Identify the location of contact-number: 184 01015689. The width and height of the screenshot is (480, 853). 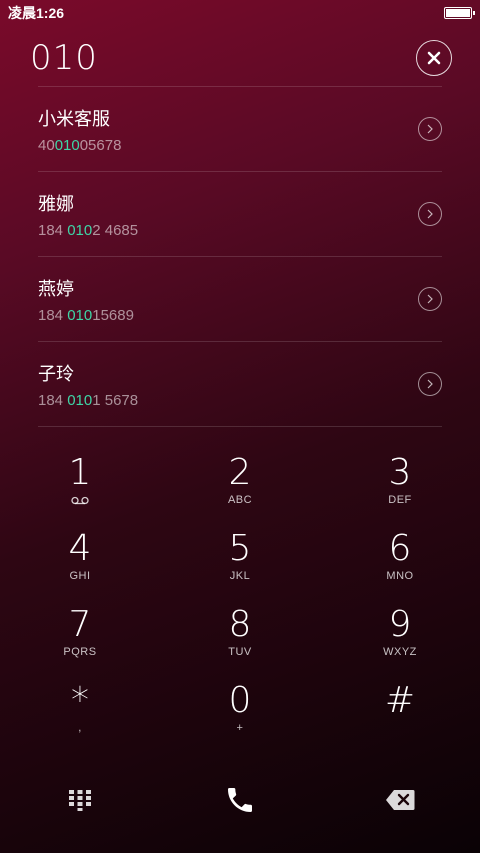
(86, 315).